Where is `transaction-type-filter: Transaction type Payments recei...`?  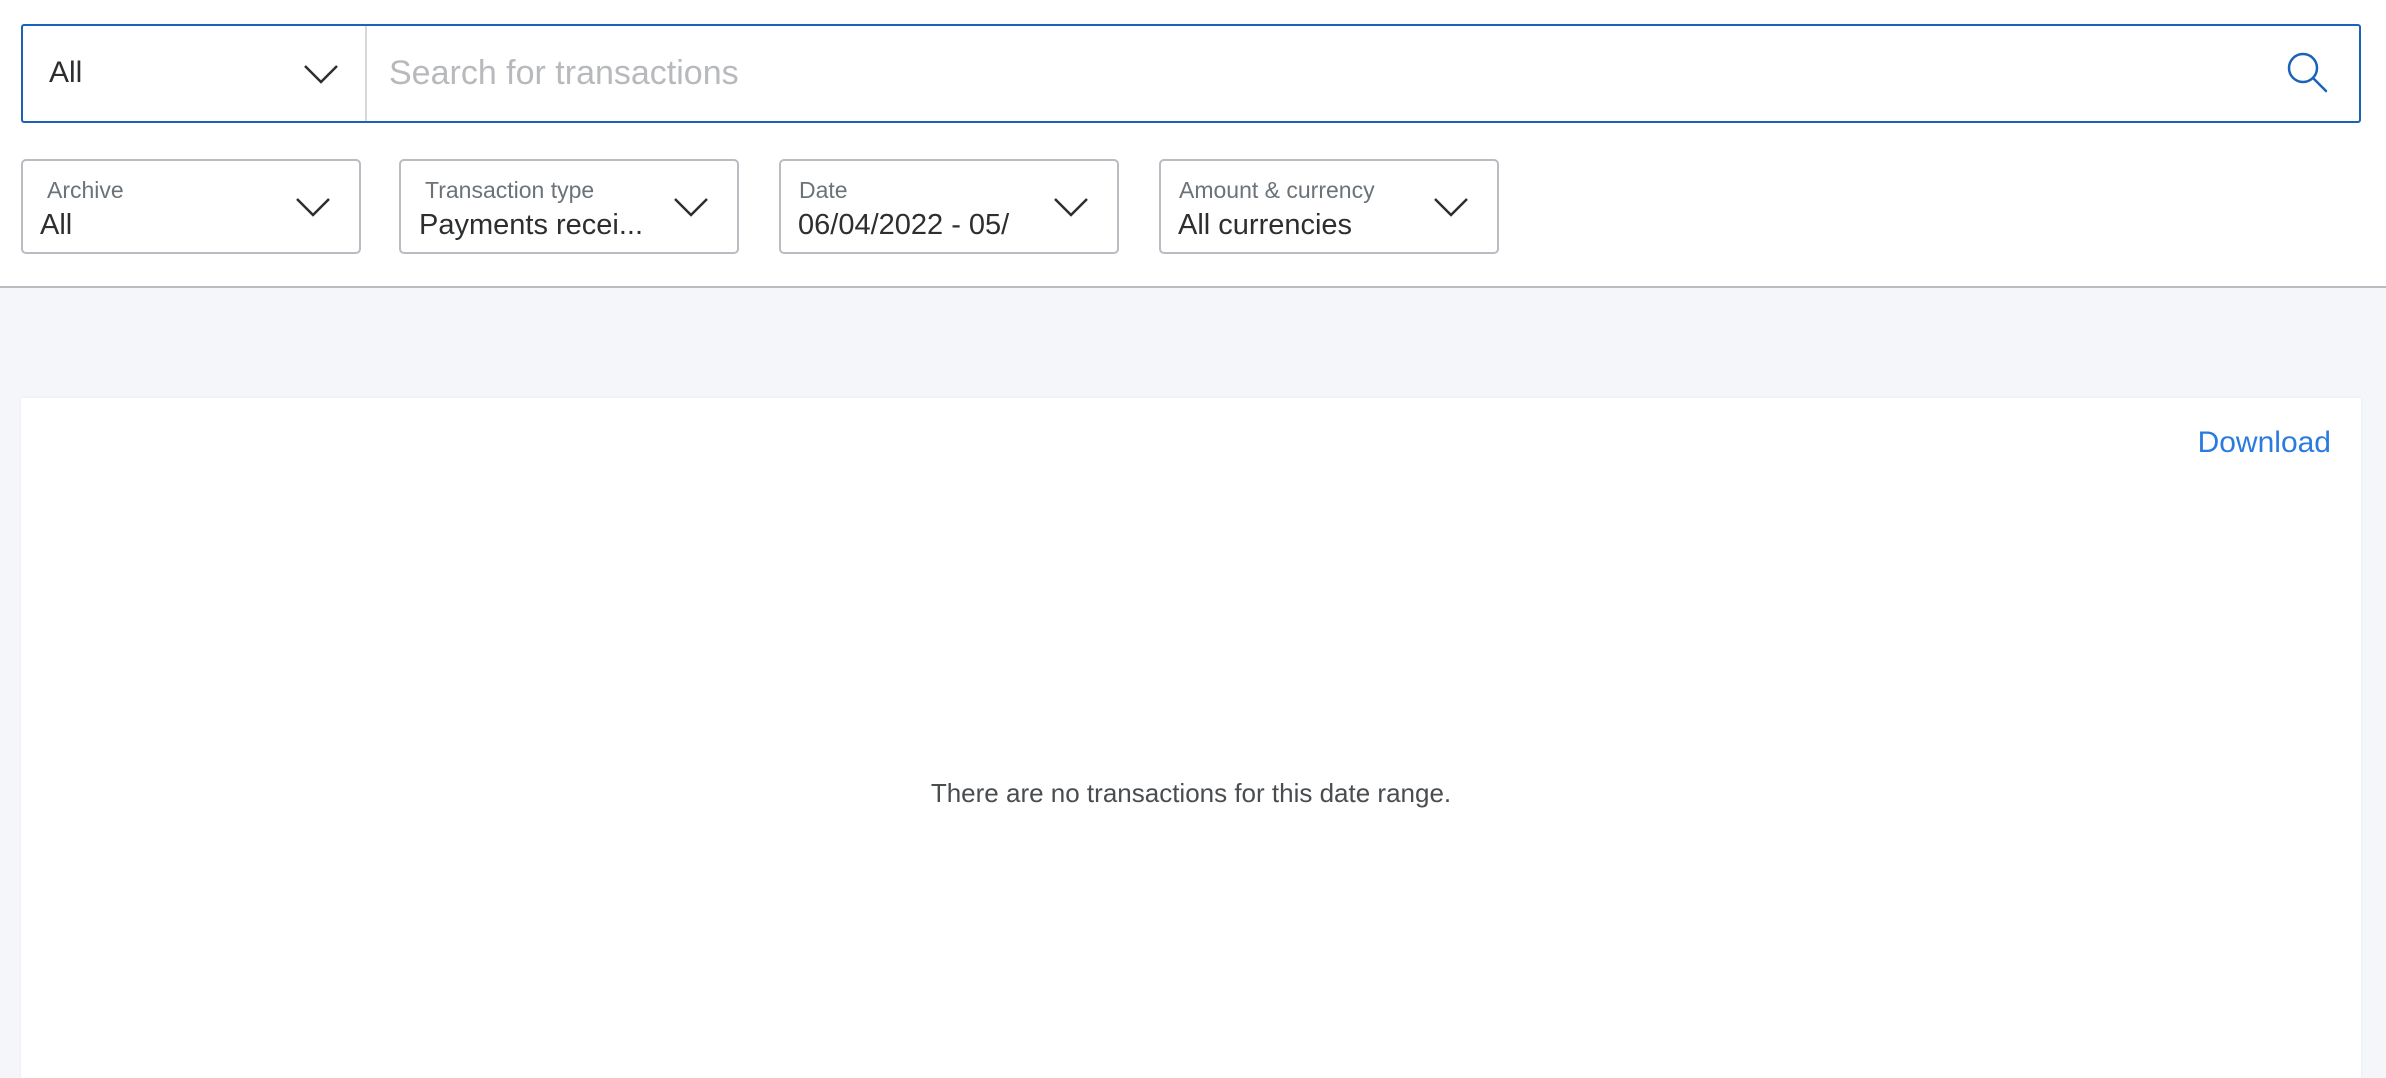 transaction-type-filter: Transaction type Payments recei... is located at coordinates (569, 206).